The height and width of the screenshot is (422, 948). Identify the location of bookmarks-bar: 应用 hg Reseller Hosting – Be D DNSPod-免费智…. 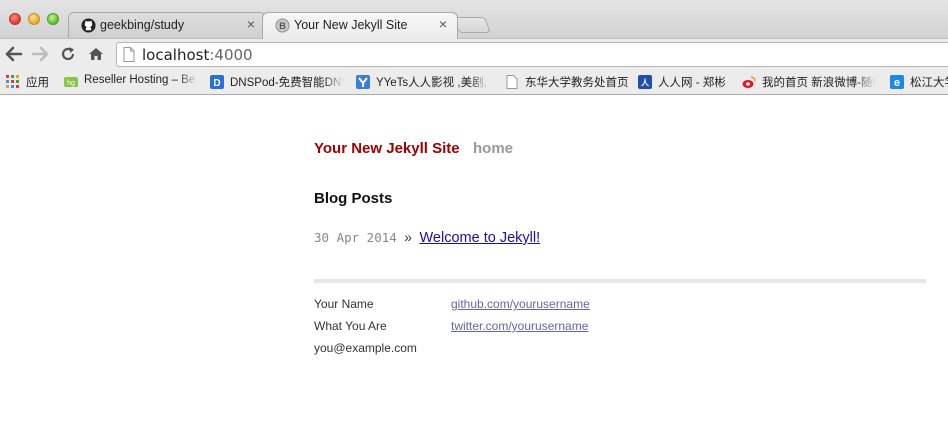
(474, 82).